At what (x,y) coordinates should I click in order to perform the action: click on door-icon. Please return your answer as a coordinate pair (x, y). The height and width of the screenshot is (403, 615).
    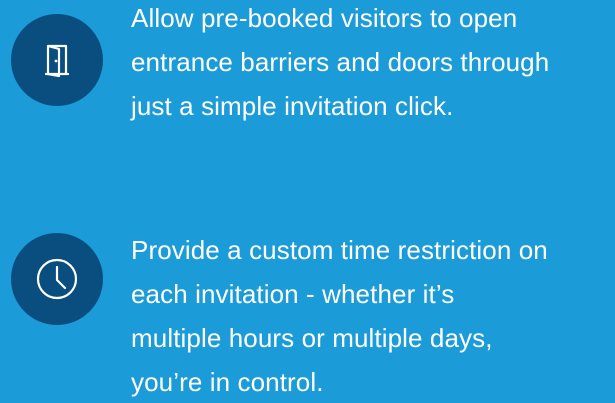
    Looking at the image, I should click on (57, 61).